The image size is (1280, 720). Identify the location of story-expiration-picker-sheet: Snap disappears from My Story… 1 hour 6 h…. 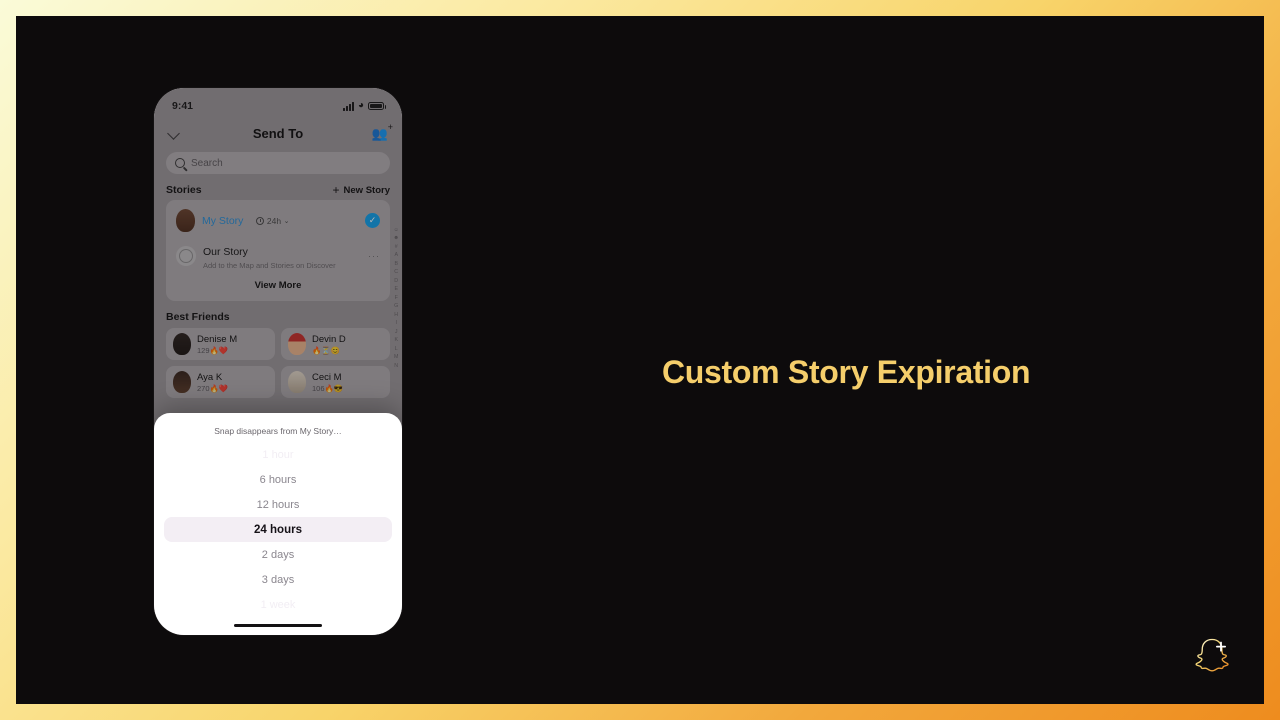
(278, 524).